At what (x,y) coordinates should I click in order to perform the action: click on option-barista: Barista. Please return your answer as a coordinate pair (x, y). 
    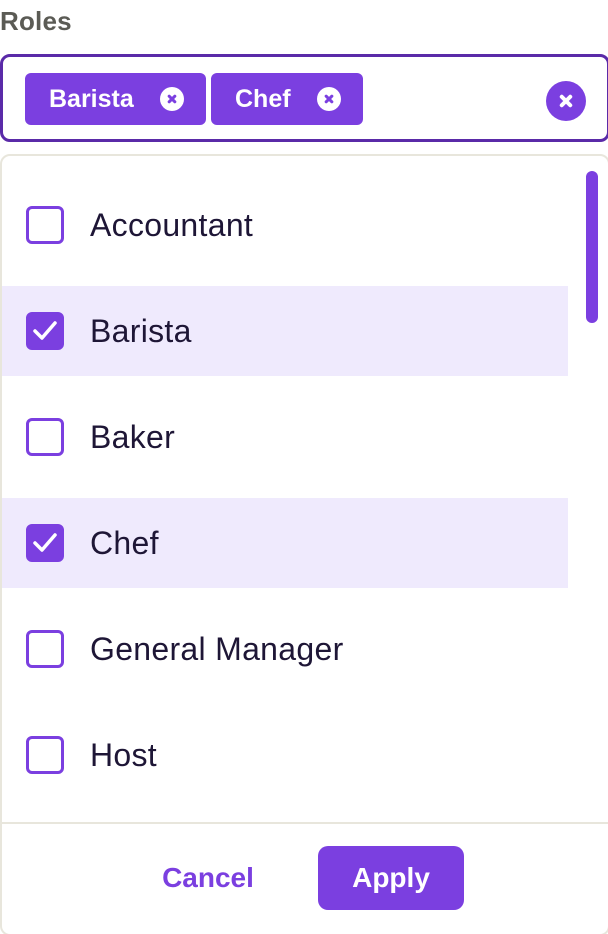
    Looking at the image, I should click on (285, 331).